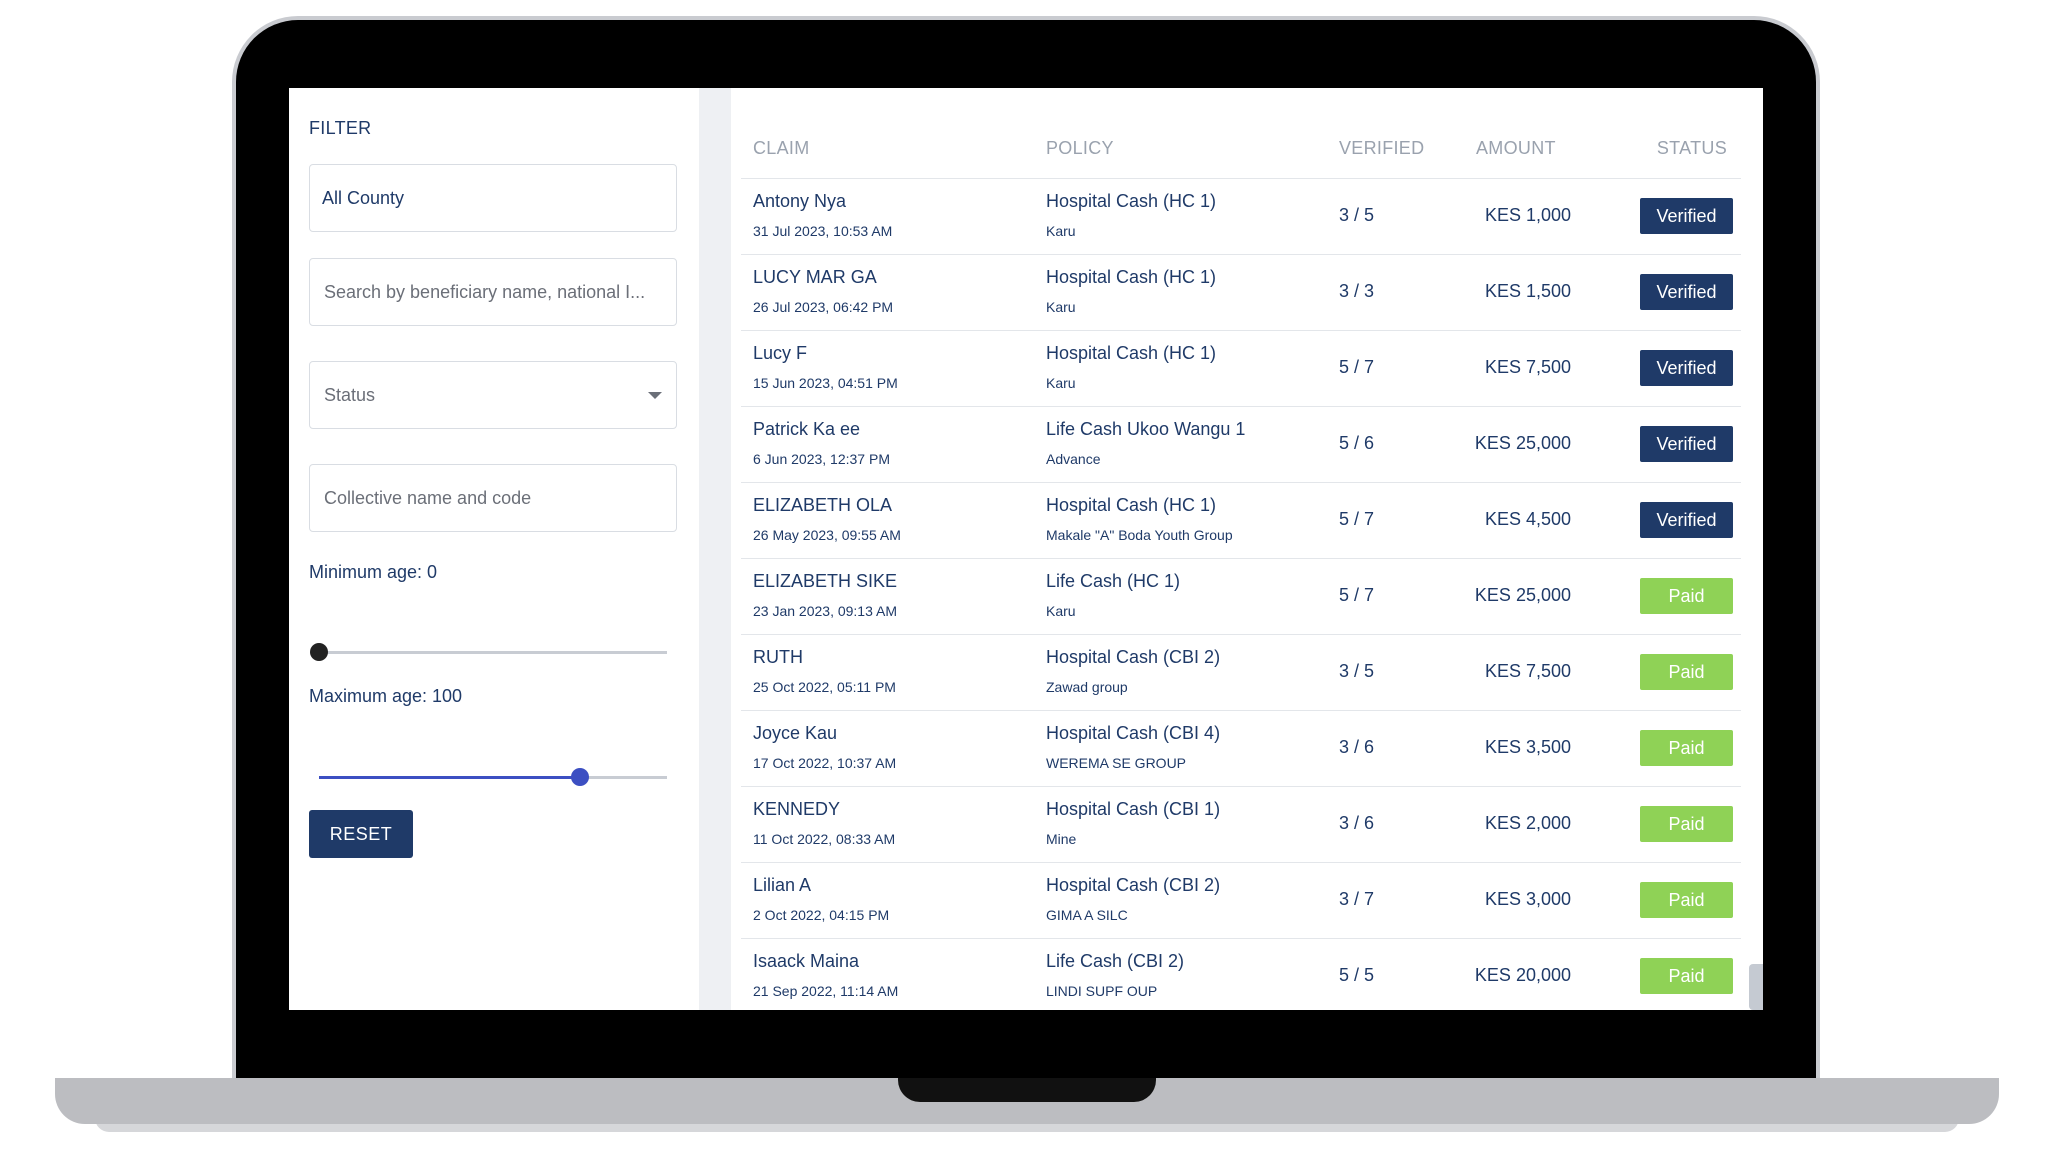 Image resolution: width=2048 pixels, height=1151 pixels. Describe the element at coordinates (1691, 148) in the screenshot. I see `header-status: STATUS` at that location.